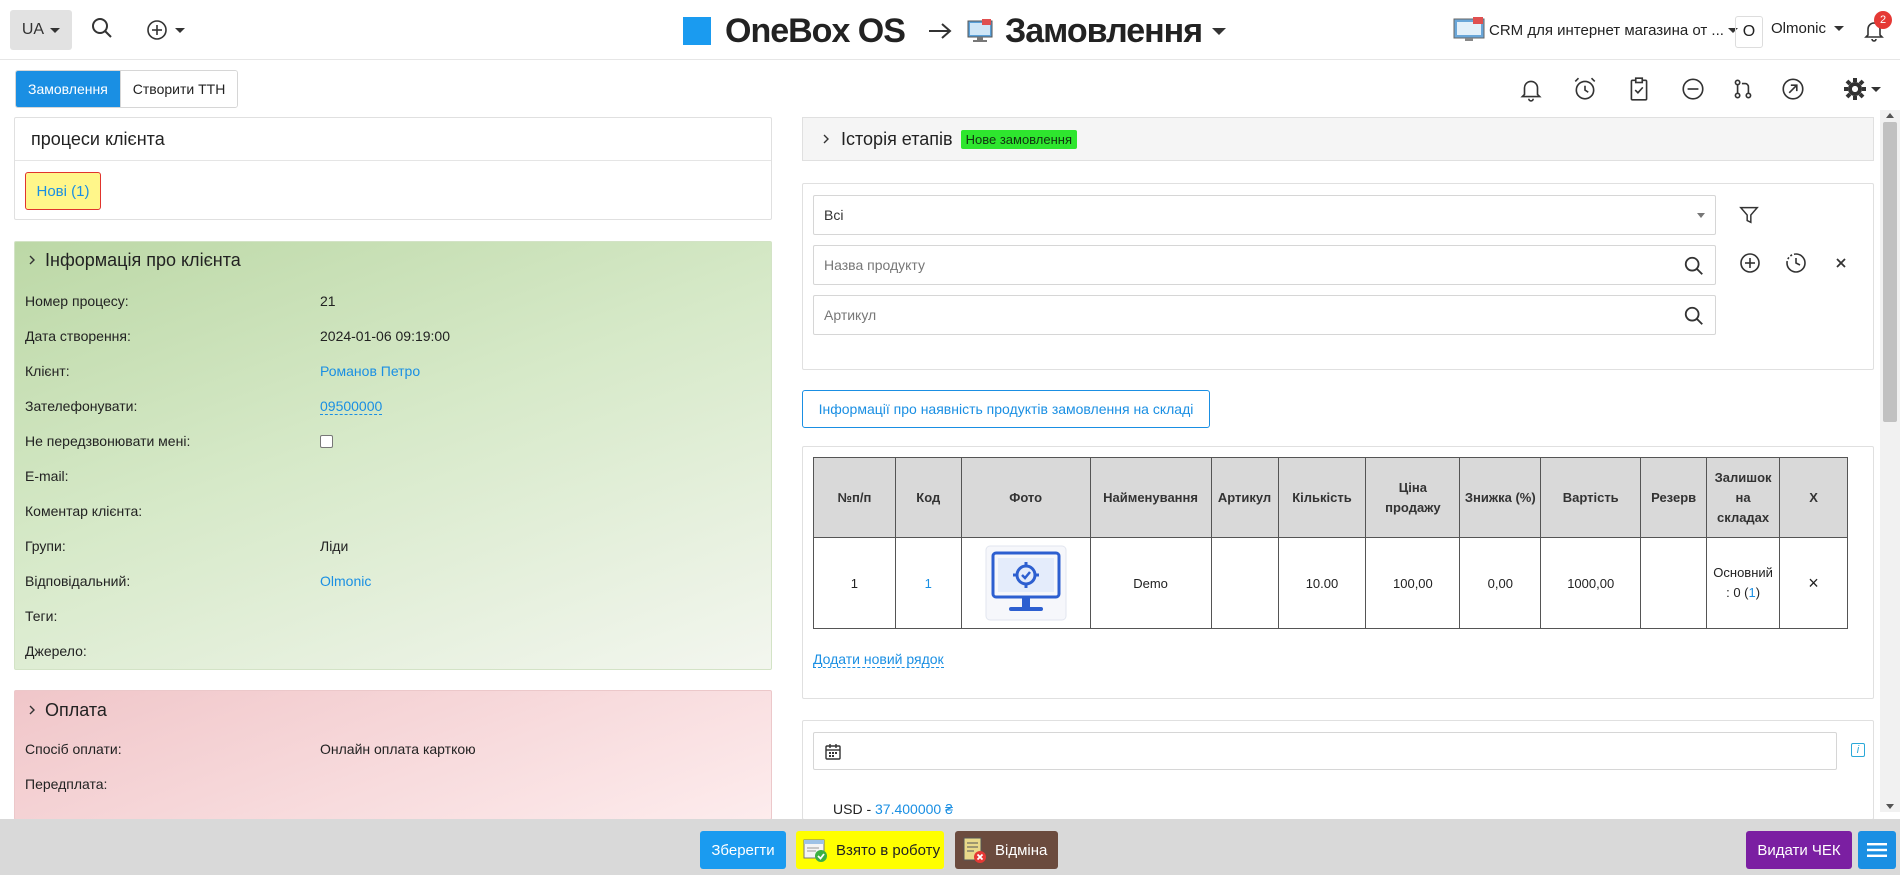  What do you see at coordinates (854, 583) in the screenshot?
I see `row-number: 1` at bounding box center [854, 583].